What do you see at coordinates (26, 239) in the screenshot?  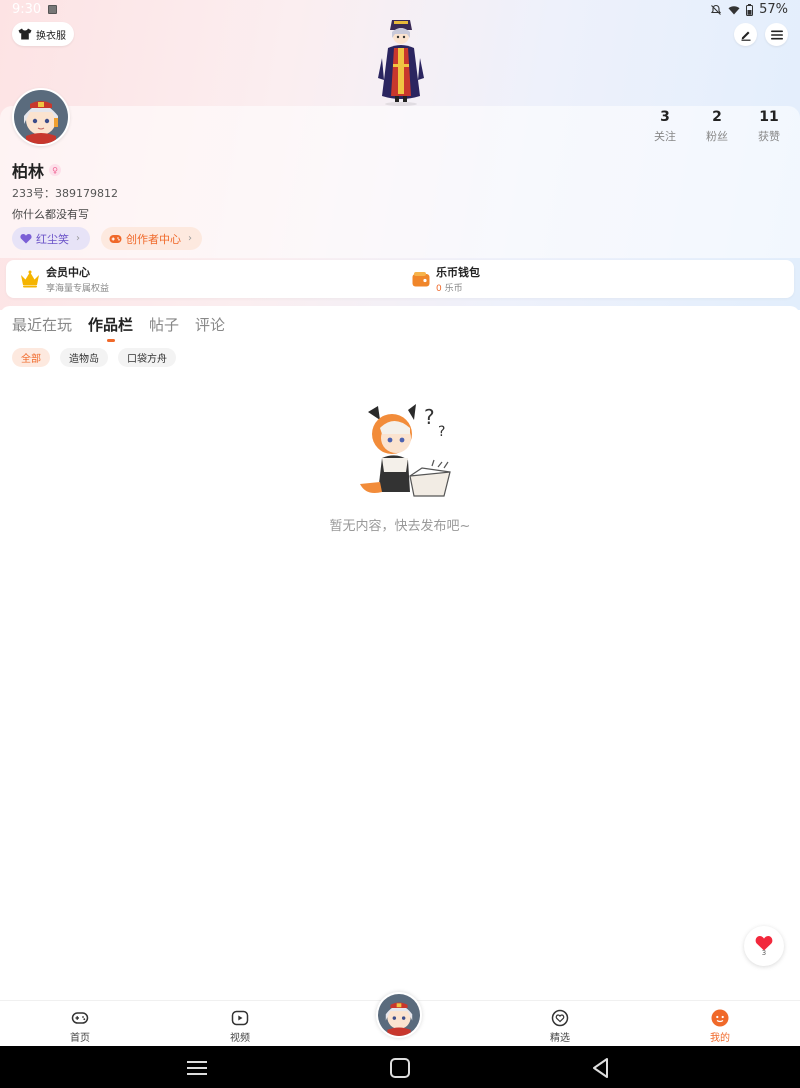 I see `purple-heart-icon` at bounding box center [26, 239].